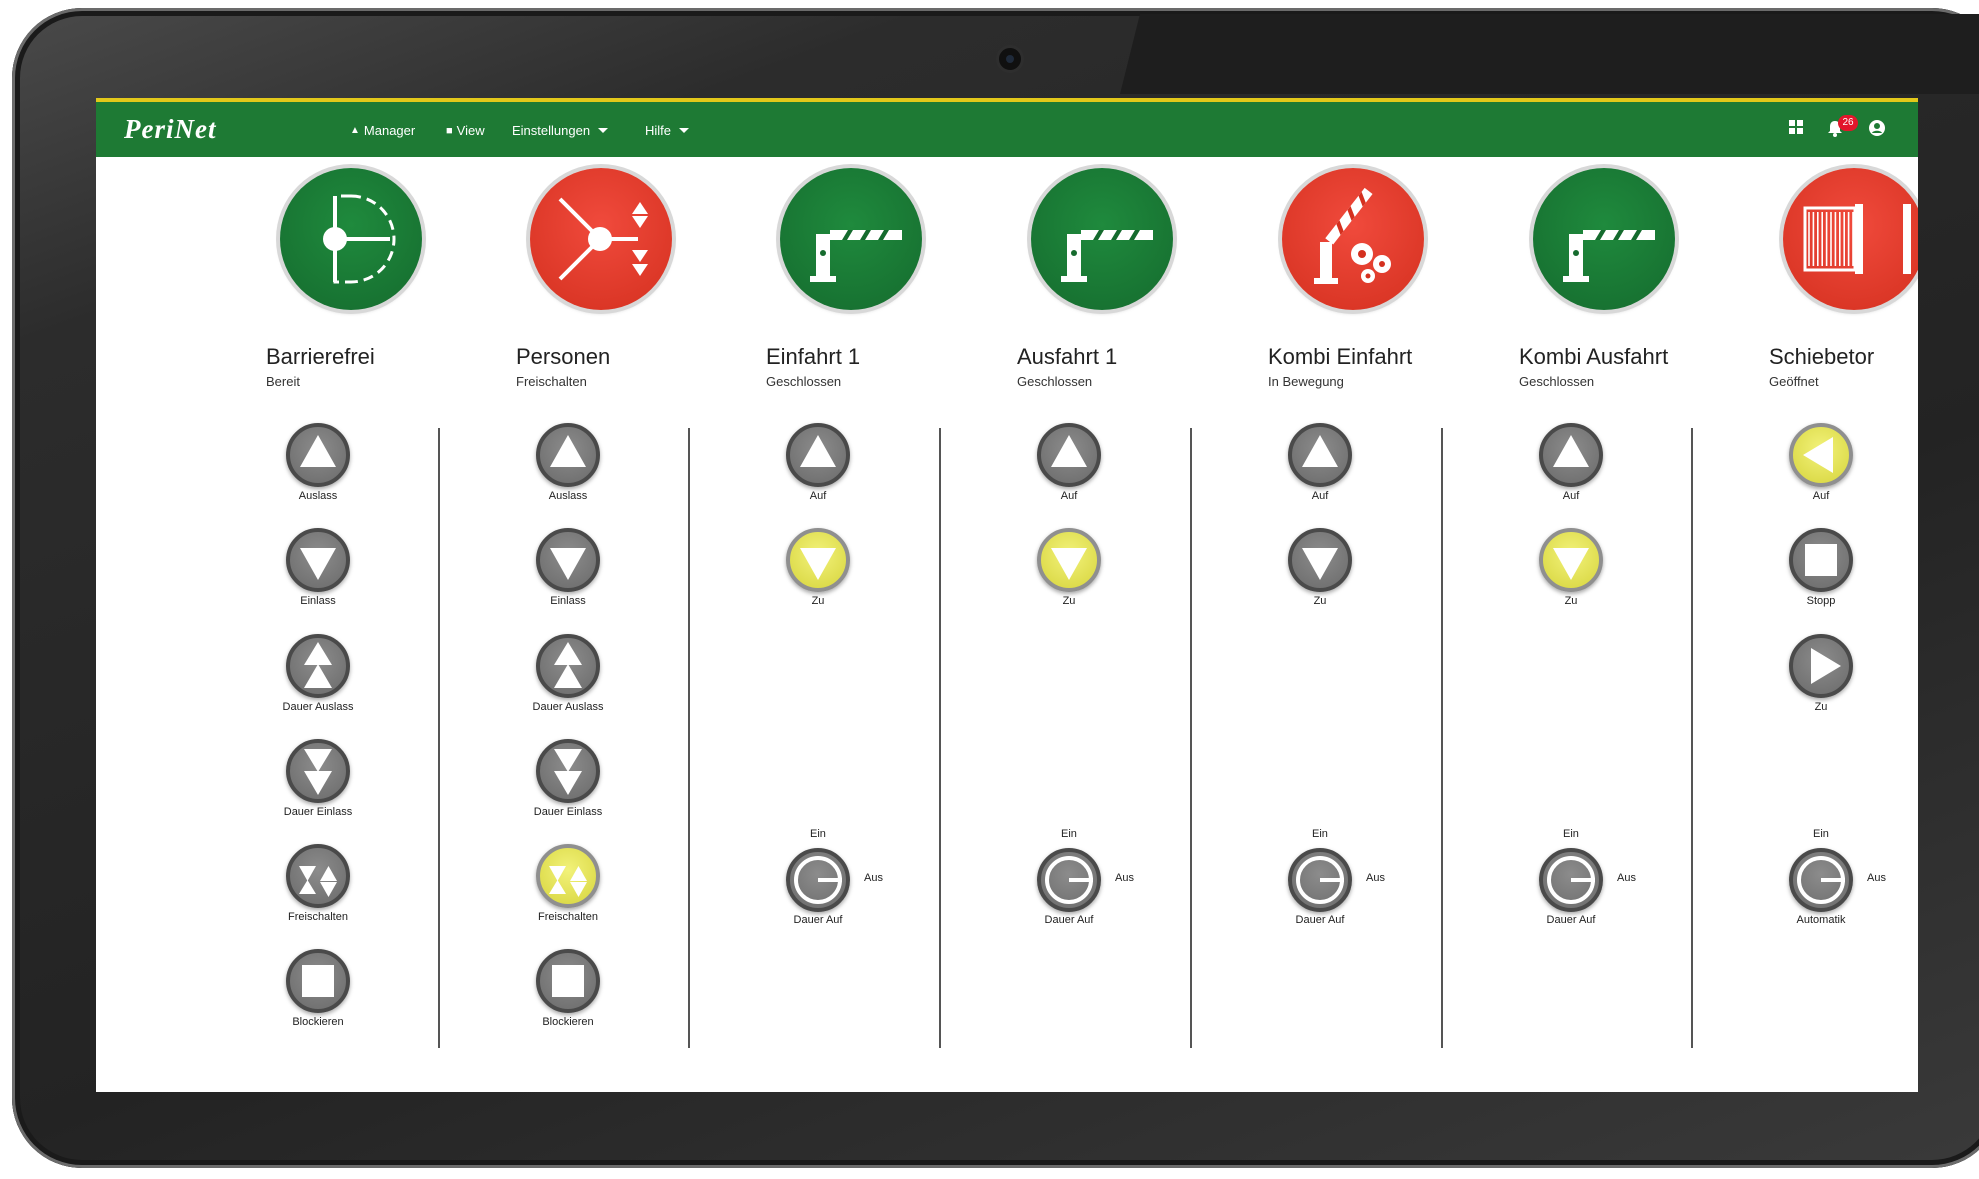 Image resolution: width=1979 pixels, height=1179 pixels. I want to click on toggle-label: Dauer Auf, so click(818, 920).